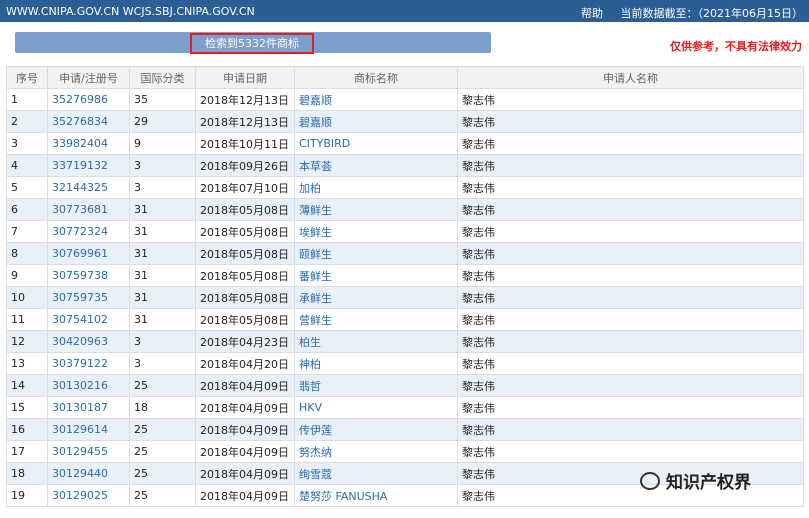 The height and width of the screenshot is (518, 809). I want to click on row-regno: 33982404, so click(88, 143).